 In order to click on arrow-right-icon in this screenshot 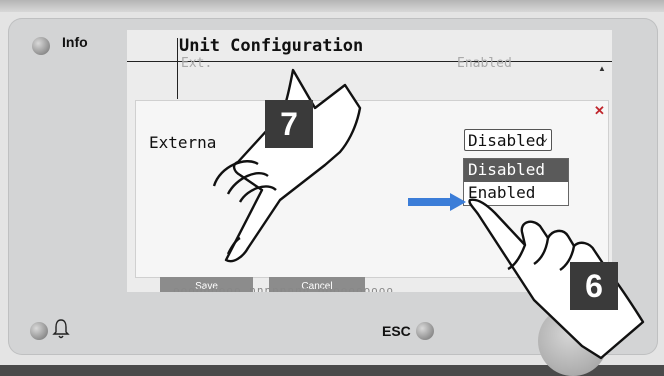, I will do `click(437, 202)`.